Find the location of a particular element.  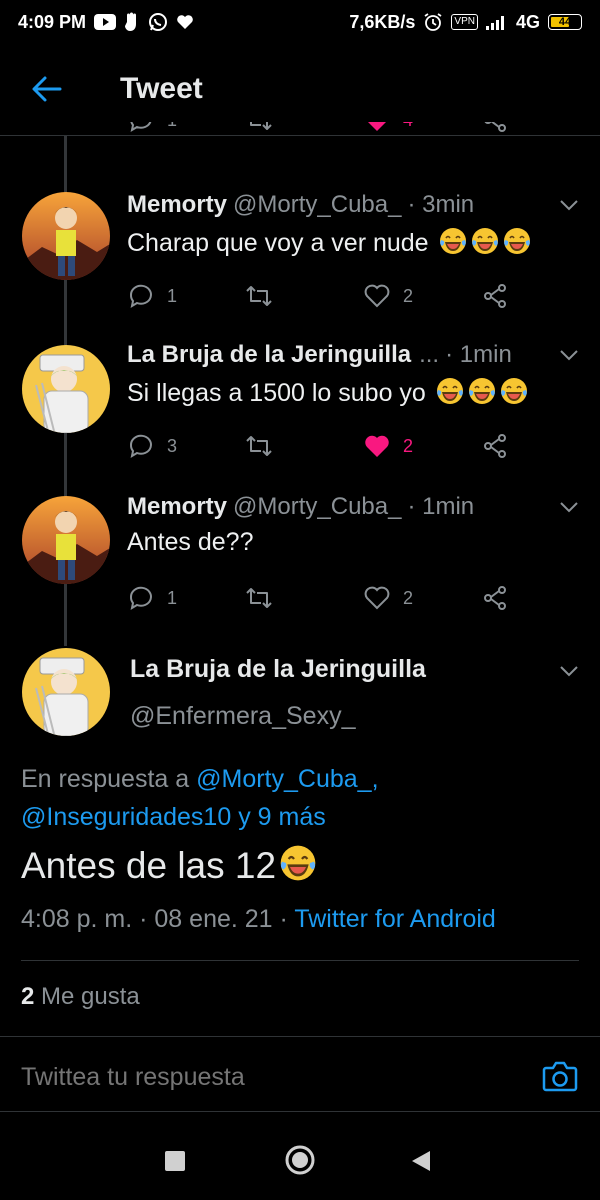

reply-input is located at coordinates (261, 1077).